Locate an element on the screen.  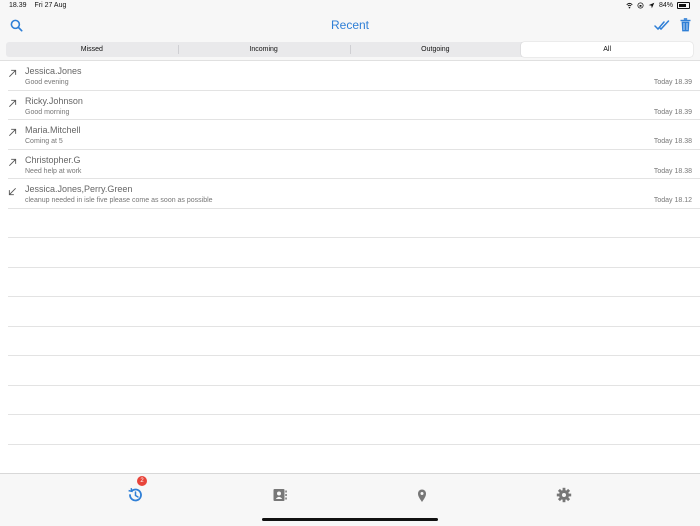
location-pin-icon is located at coordinates (422, 495).